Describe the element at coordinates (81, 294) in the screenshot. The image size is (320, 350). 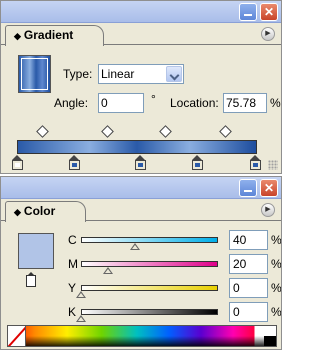
I see `channel-y-marker` at that location.